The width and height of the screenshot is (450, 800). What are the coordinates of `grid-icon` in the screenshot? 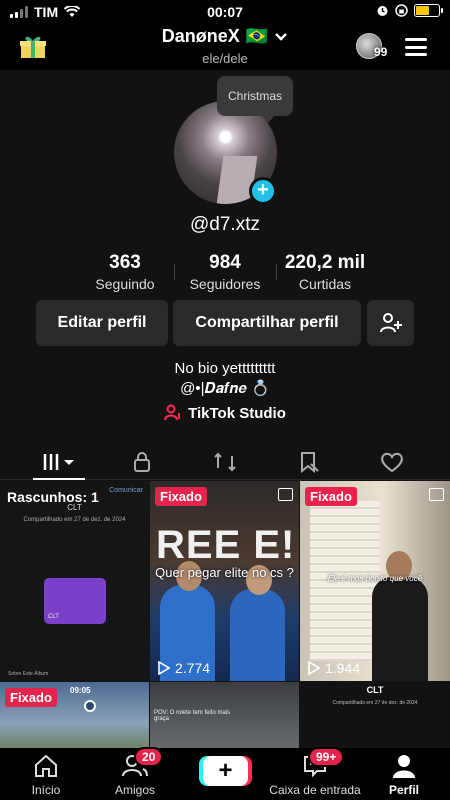 It's located at (58, 462).